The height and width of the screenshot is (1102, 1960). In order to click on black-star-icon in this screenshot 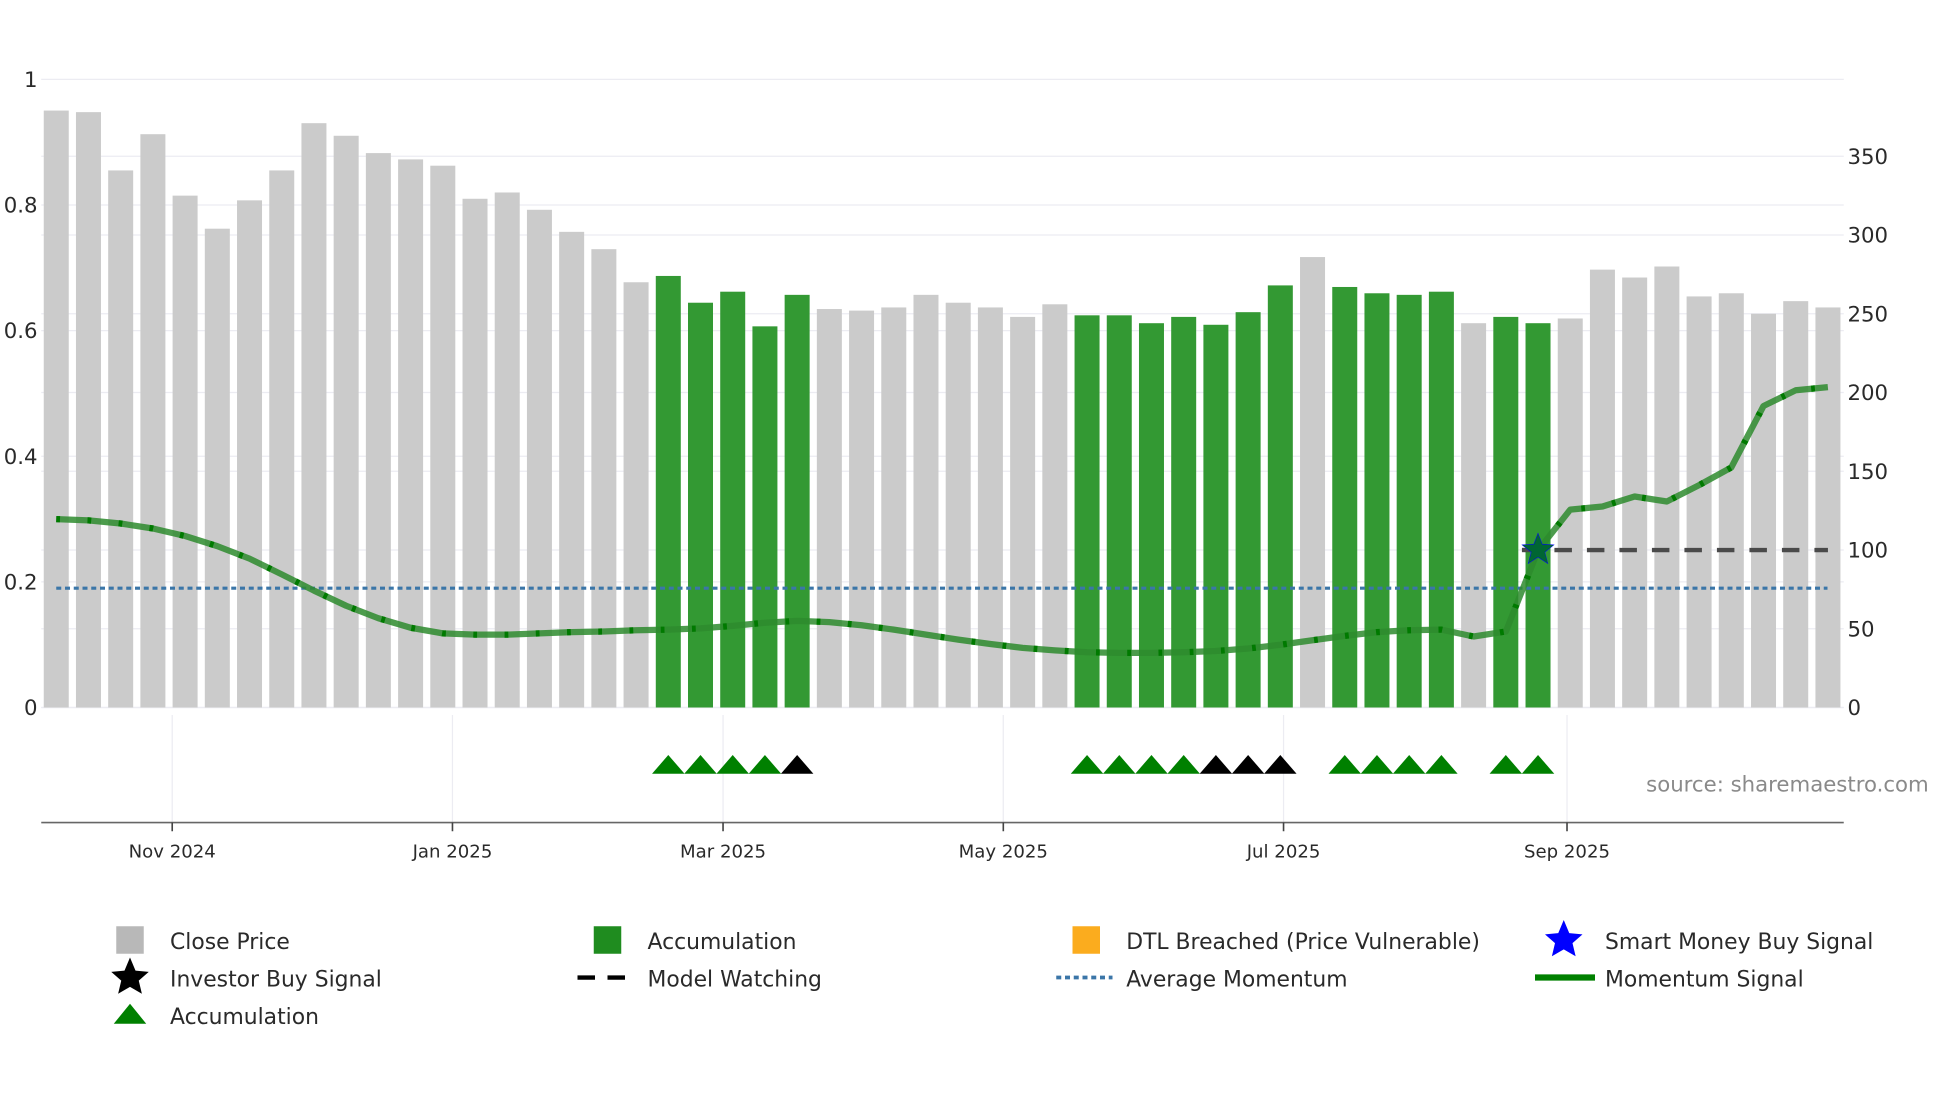, I will do `click(130, 975)`.